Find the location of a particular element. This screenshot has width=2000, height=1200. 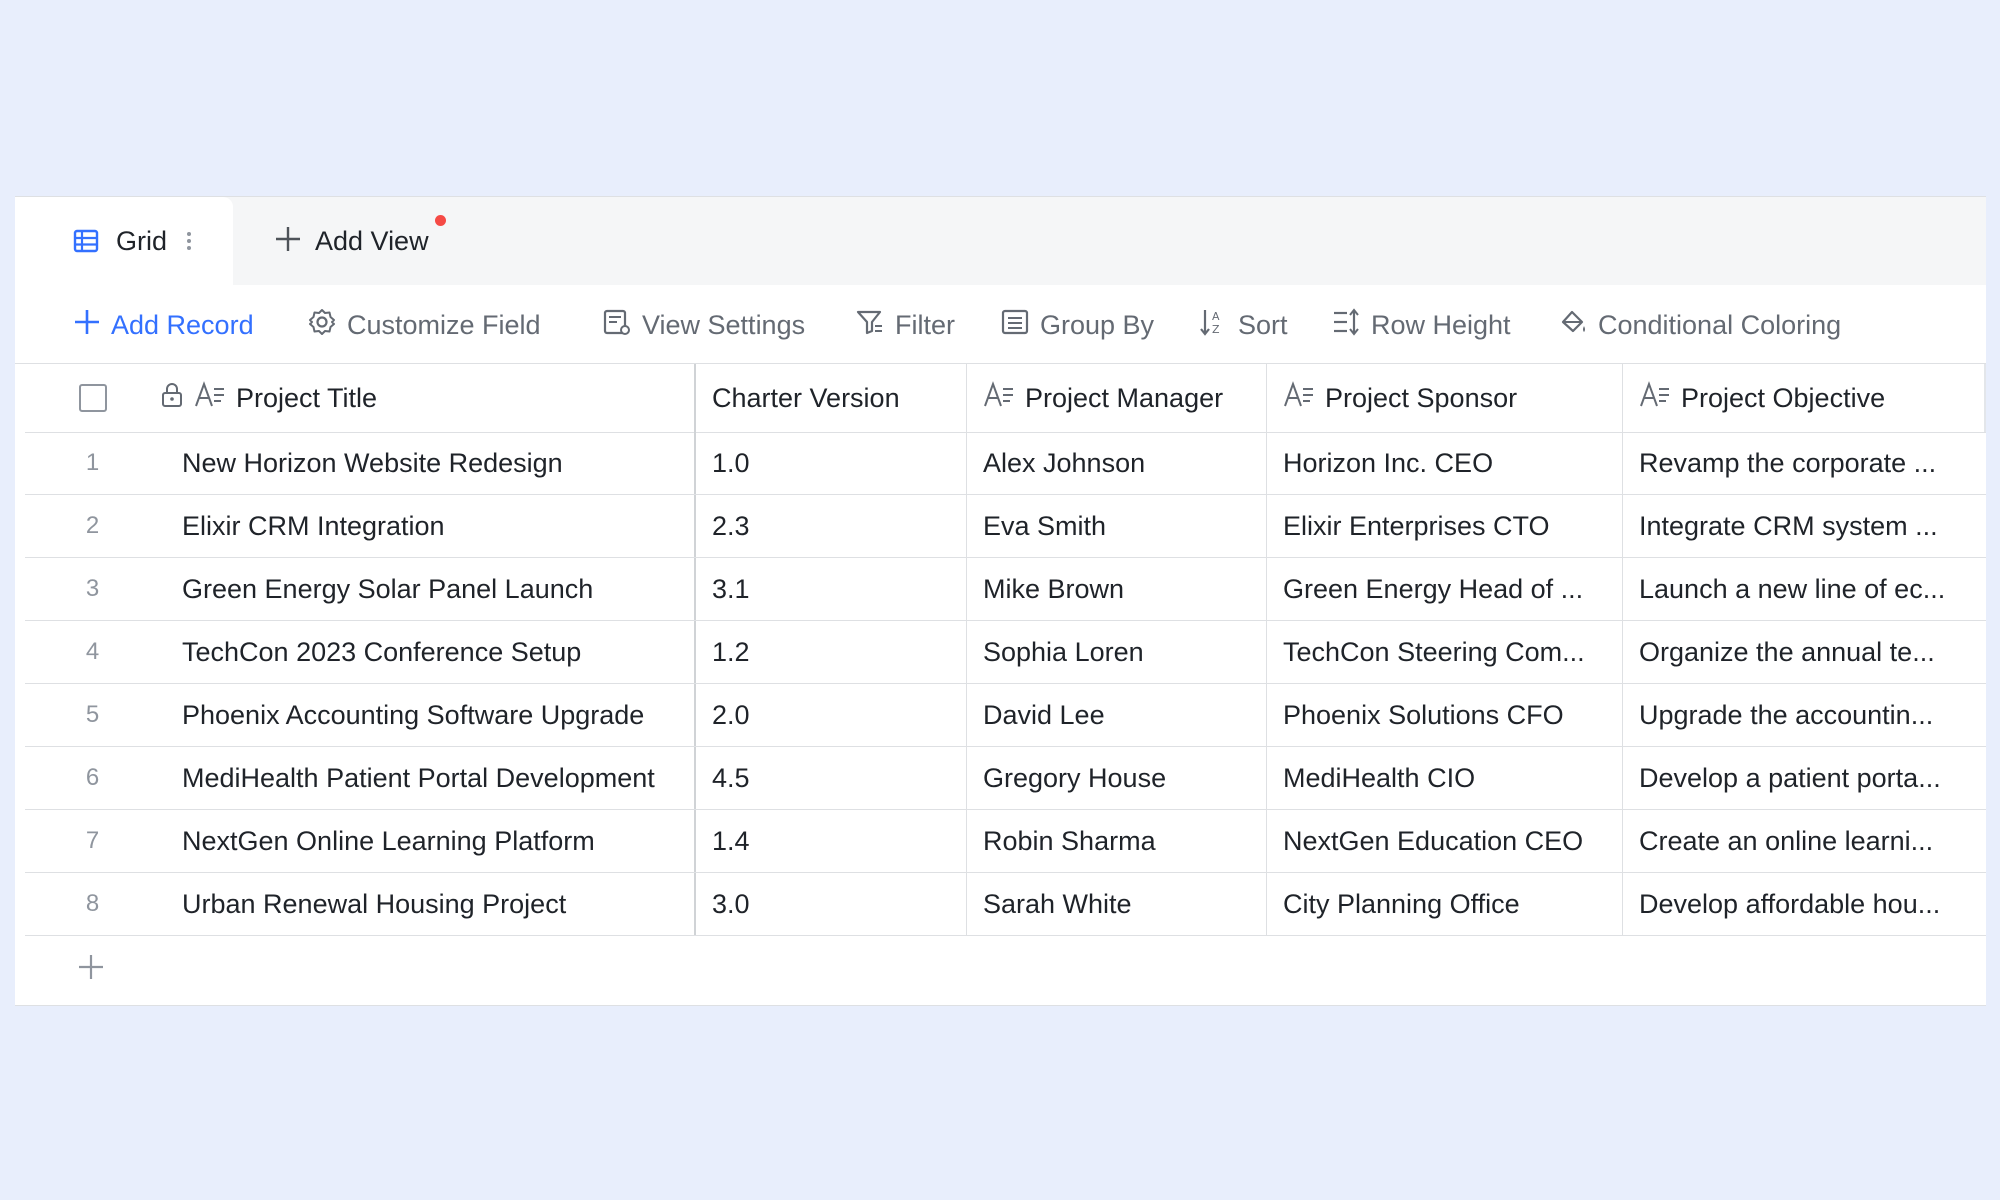

cell-charter-version: 3.1 is located at coordinates (830, 589).